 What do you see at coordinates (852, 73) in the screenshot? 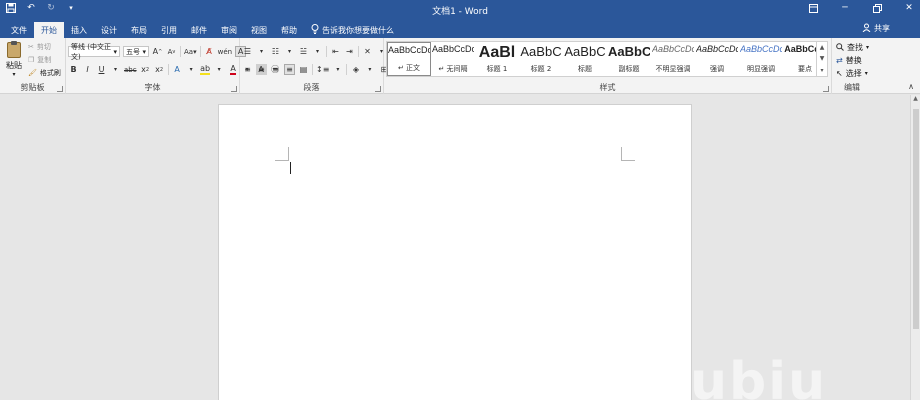
I see `select-button: ↖ 选择 ▾` at bounding box center [852, 73].